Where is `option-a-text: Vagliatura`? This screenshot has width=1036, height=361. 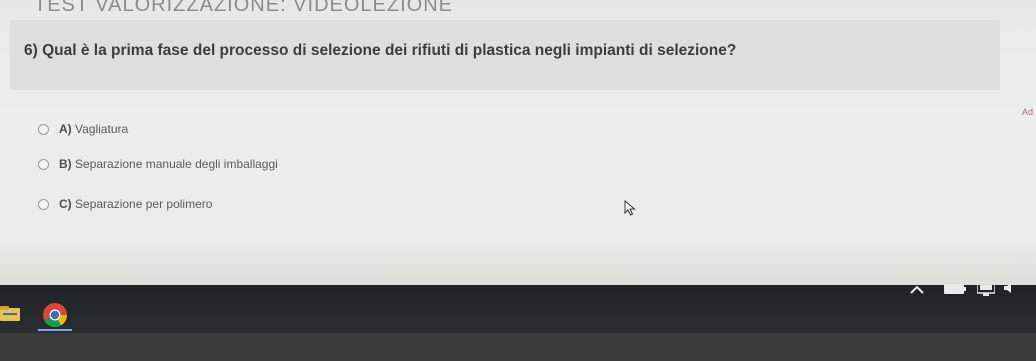 option-a-text: Vagliatura is located at coordinates (102, 129).